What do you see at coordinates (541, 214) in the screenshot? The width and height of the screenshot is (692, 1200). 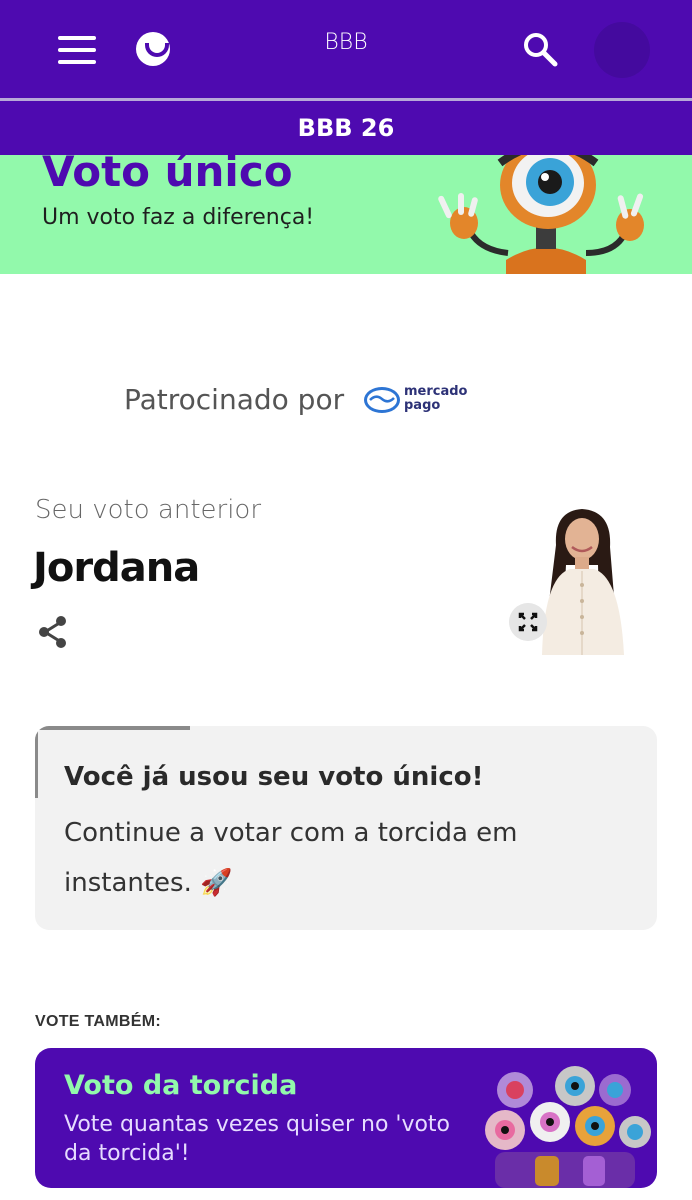 I see `big-brother-mascot-icon` at bounding box center [541, 214].